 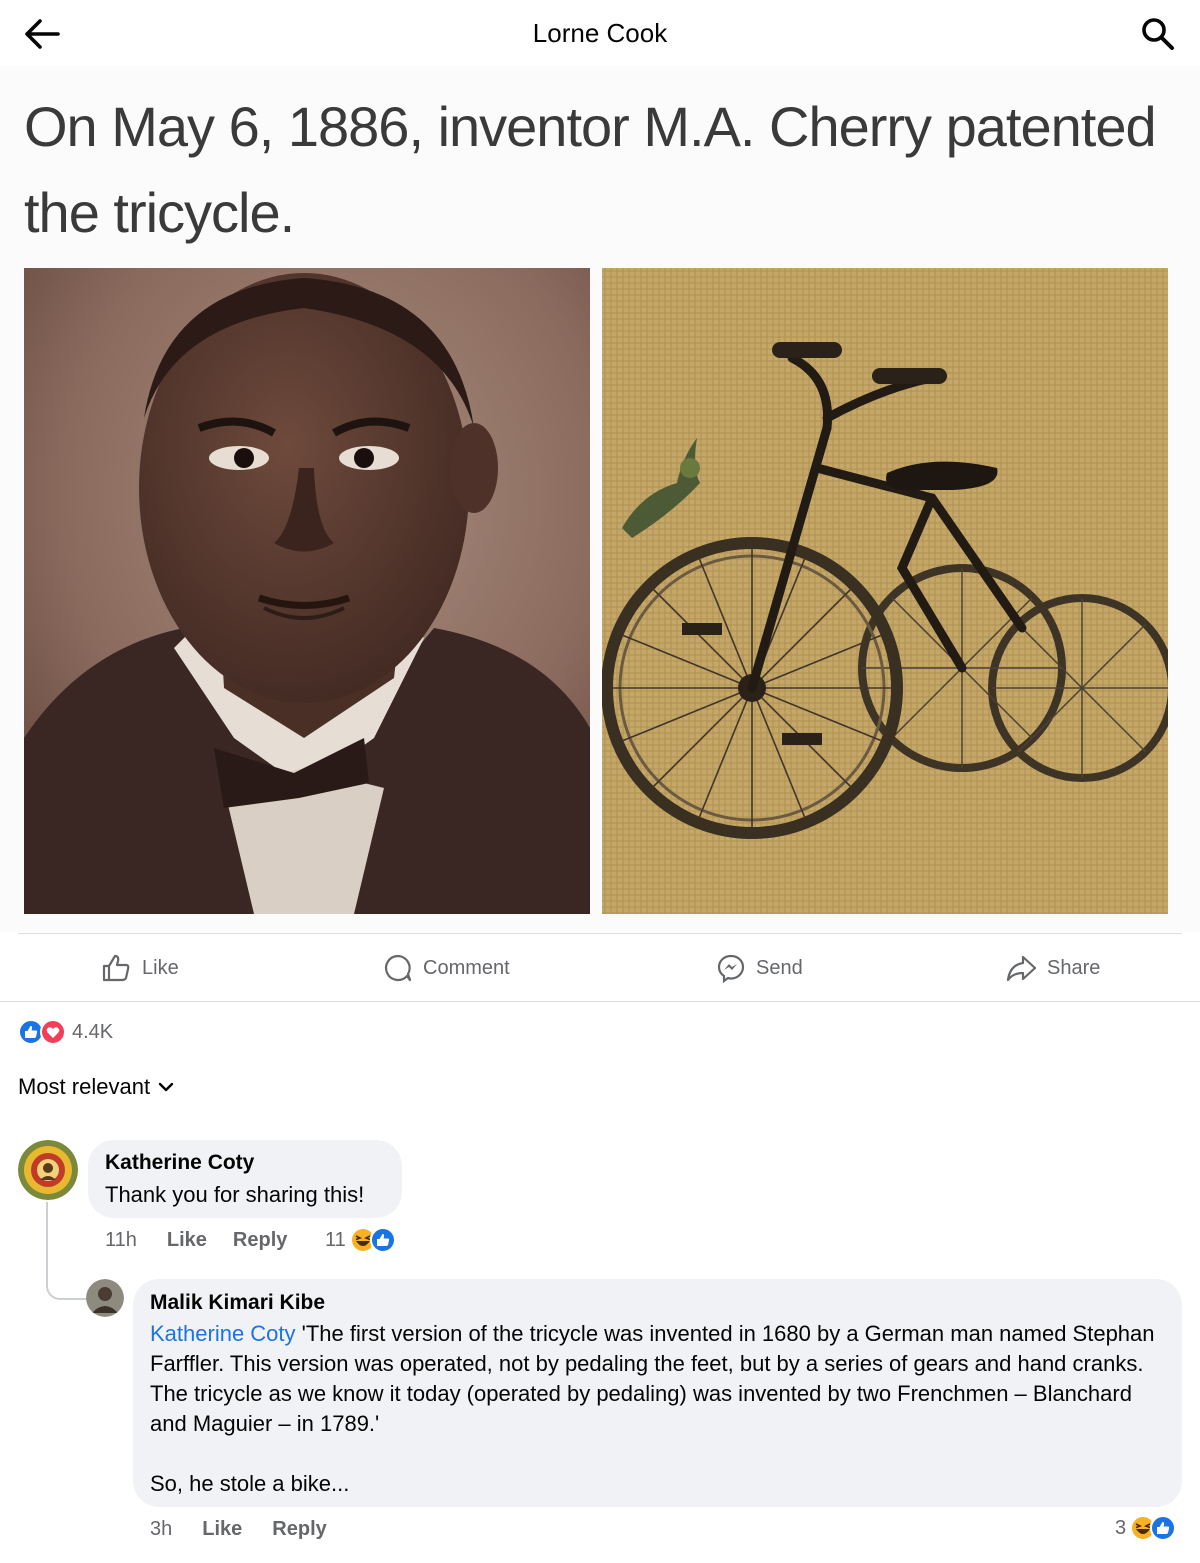 What do you see at coordinates (237, 1303) in the screenshot?
I see `comment-author: Malik Kimari Kibe` at bounding box center [237, 1303].